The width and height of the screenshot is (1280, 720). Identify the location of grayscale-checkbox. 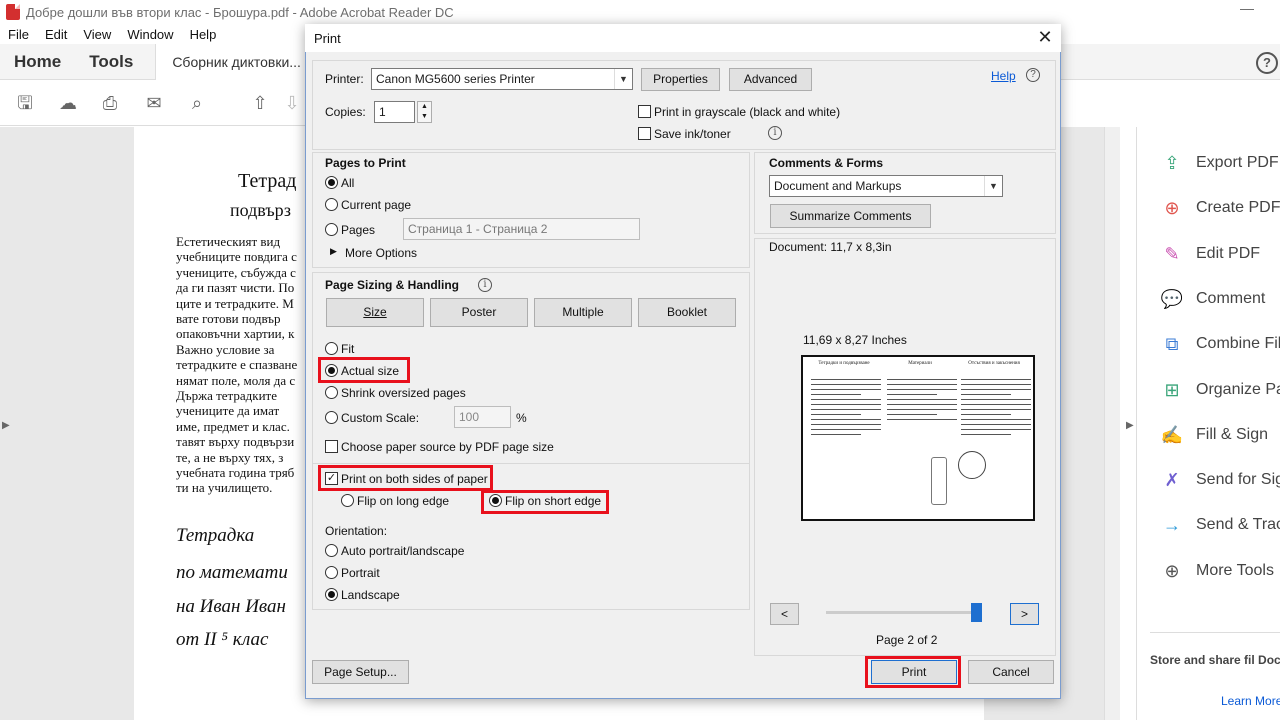
(644, 111).